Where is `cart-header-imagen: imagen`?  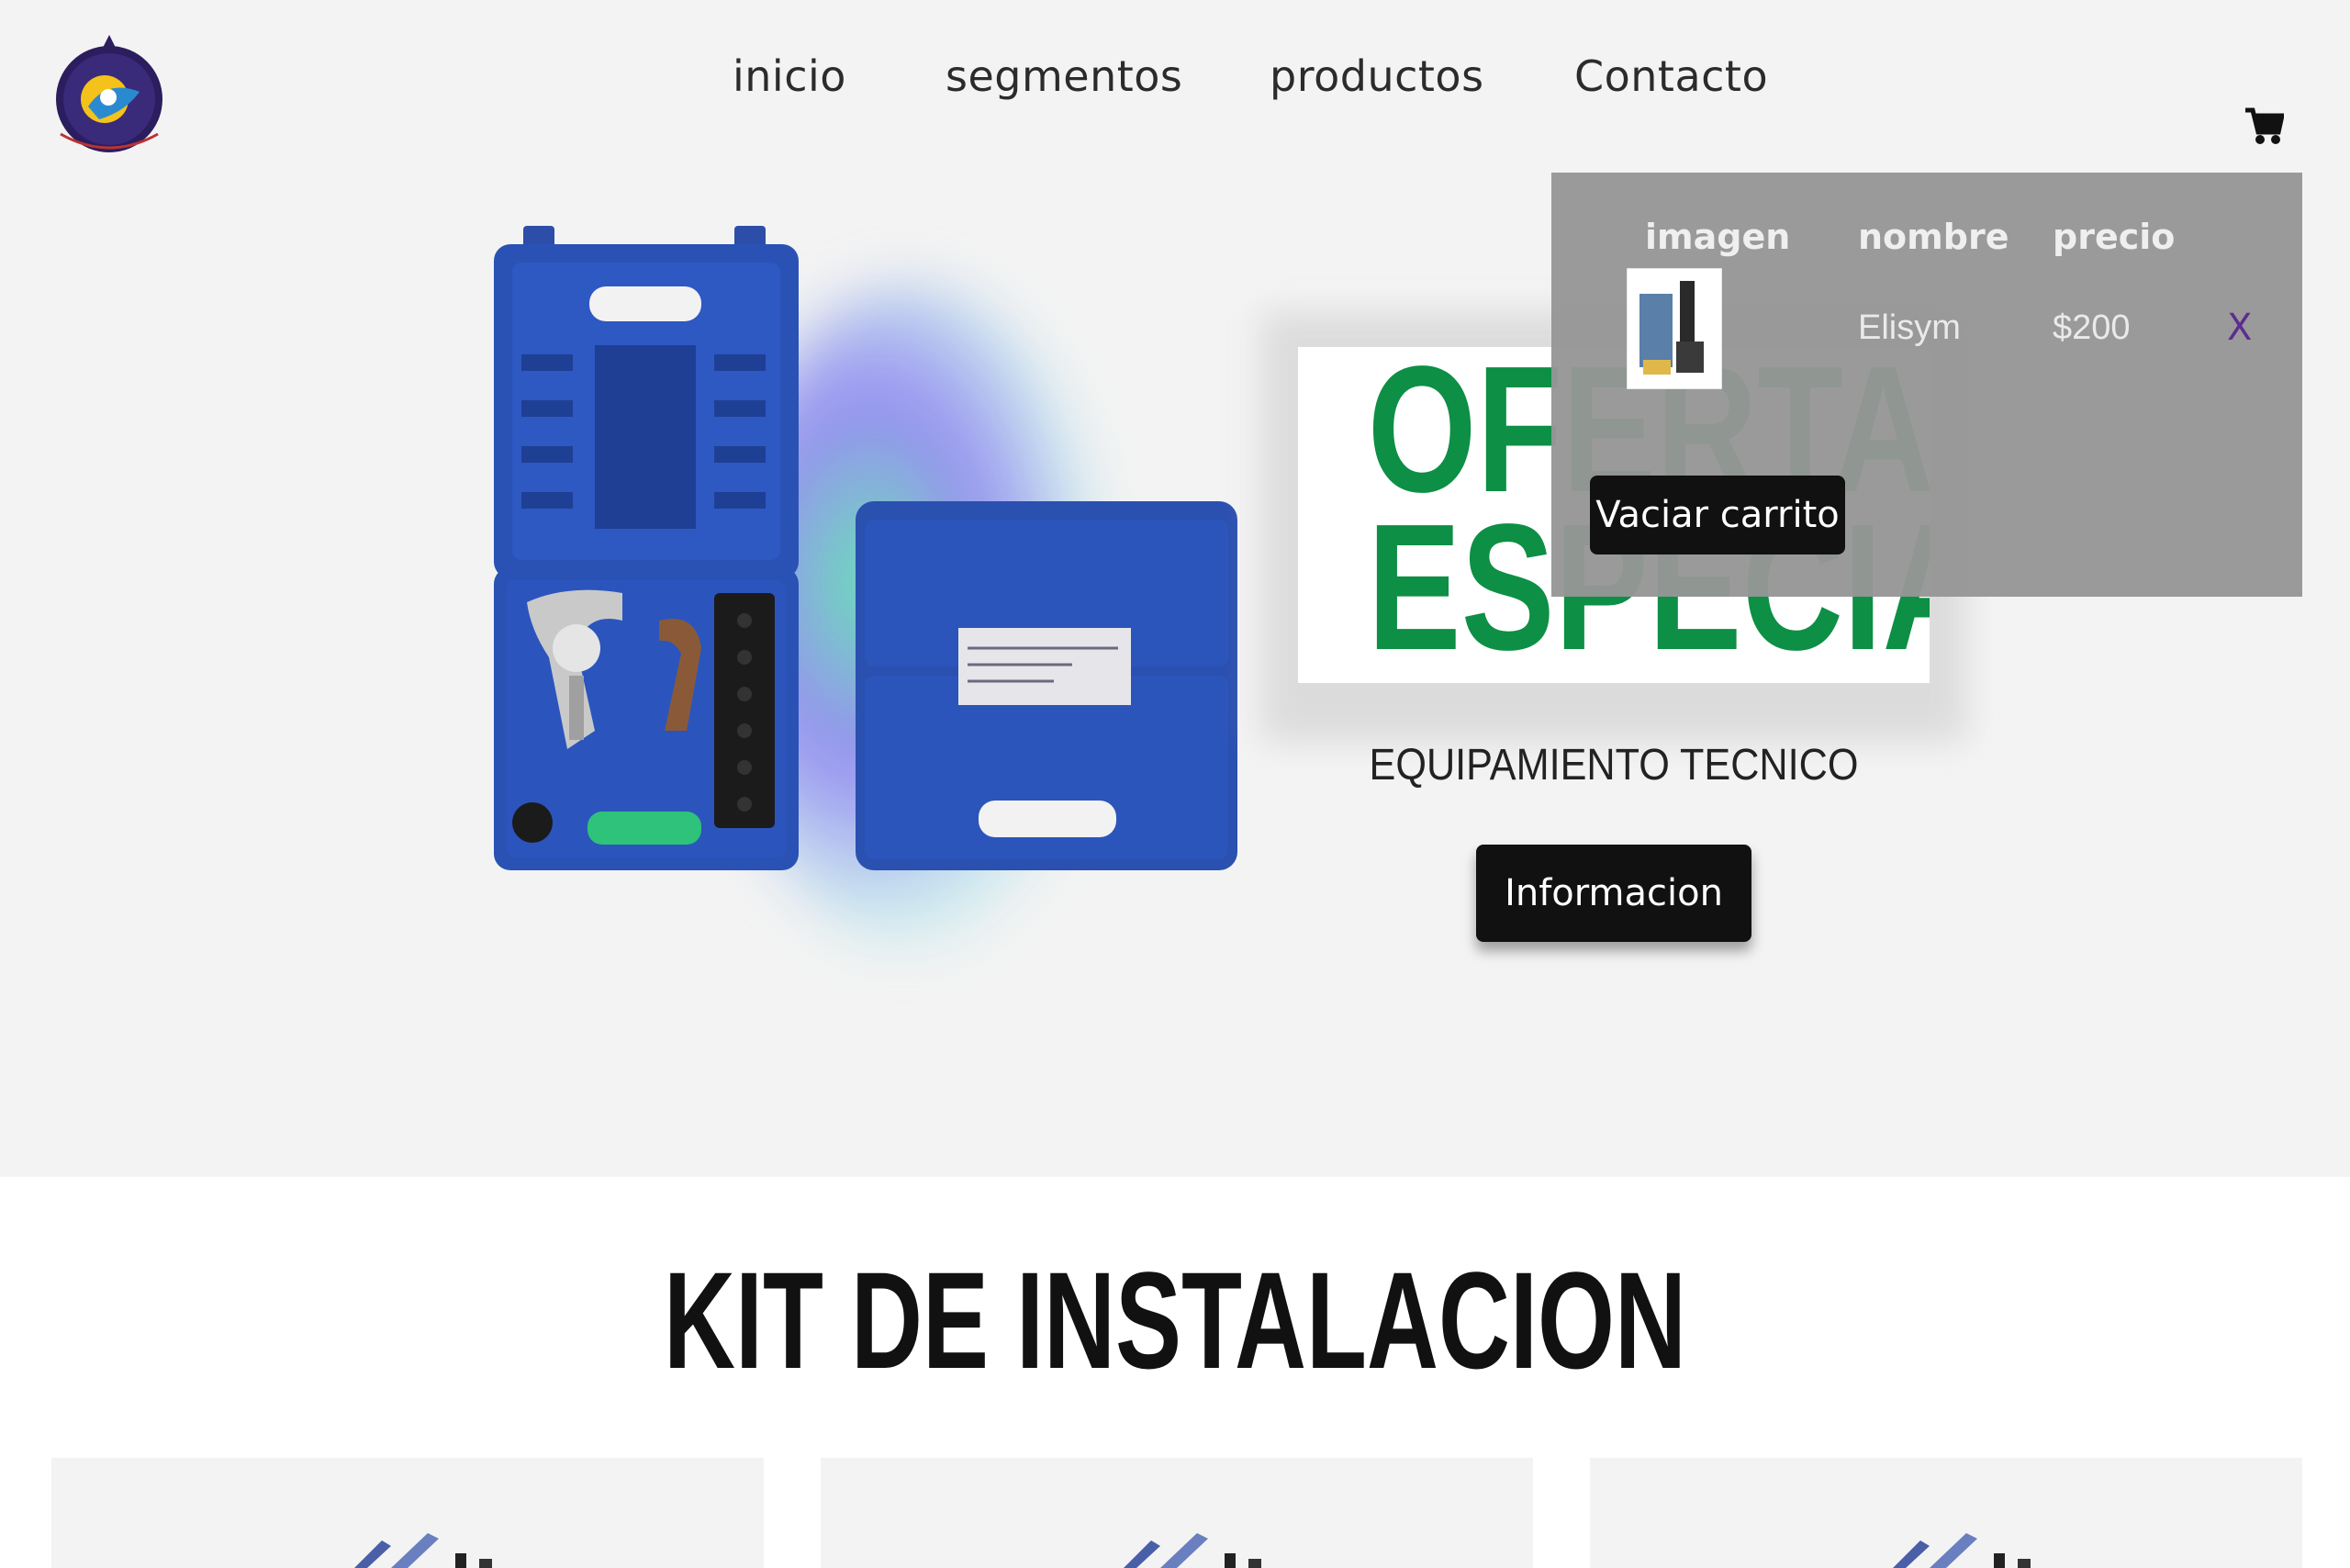 cart-header-imagen: imagen is located at coordinates (1718, 237).